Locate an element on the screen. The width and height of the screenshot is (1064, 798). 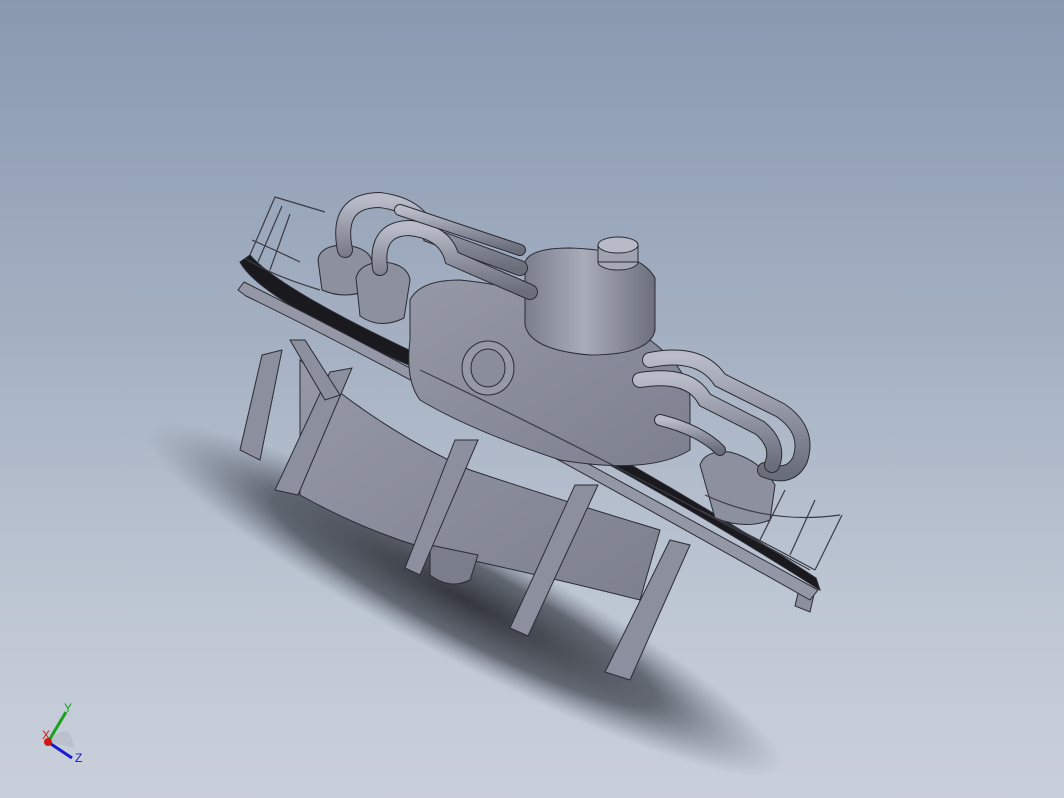
x-axis-label: X is located at coordinates (46, 735).